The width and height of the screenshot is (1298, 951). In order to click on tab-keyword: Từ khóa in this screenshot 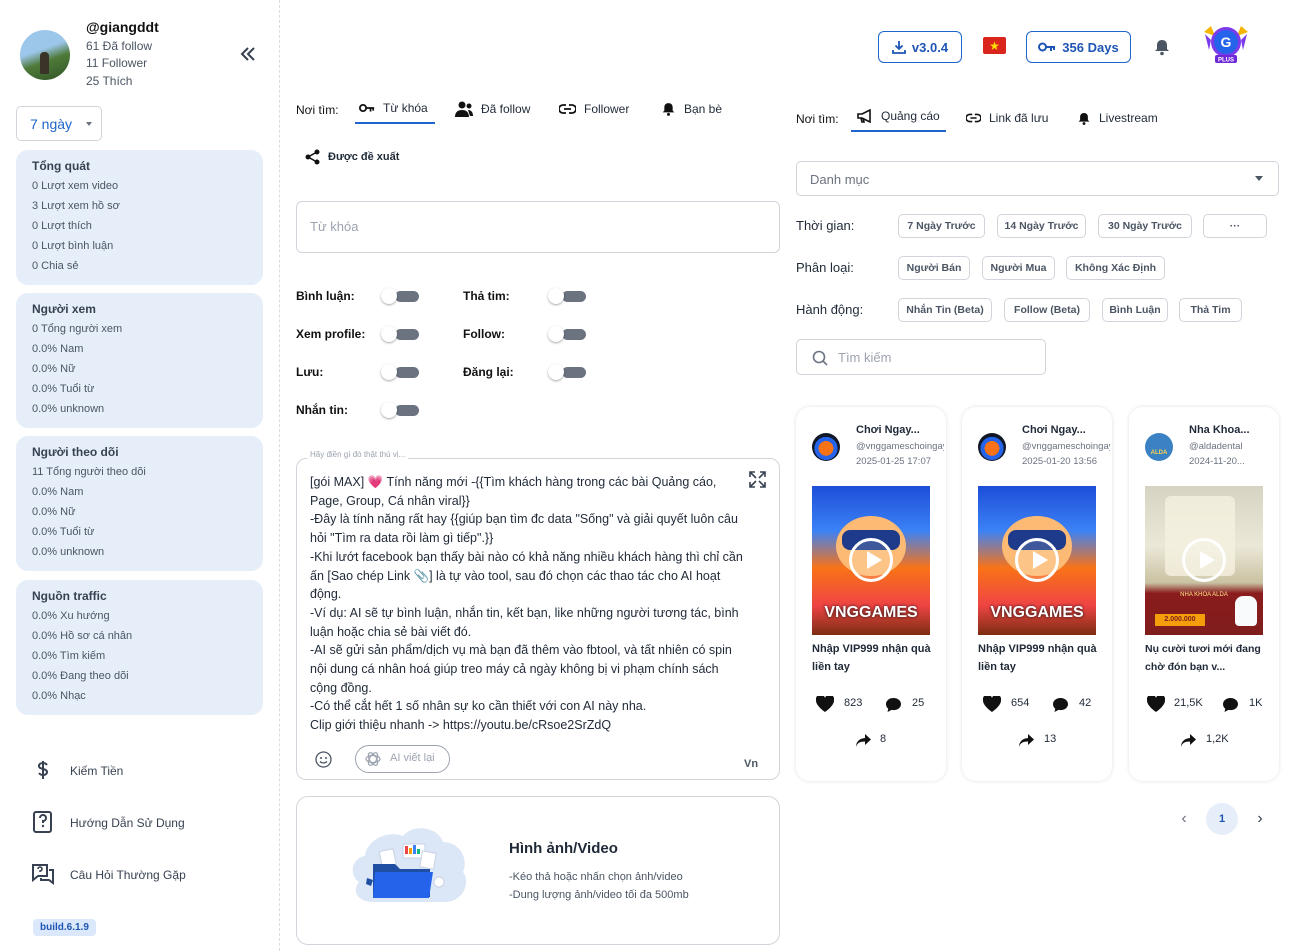, I will do `click(395, 109)`.